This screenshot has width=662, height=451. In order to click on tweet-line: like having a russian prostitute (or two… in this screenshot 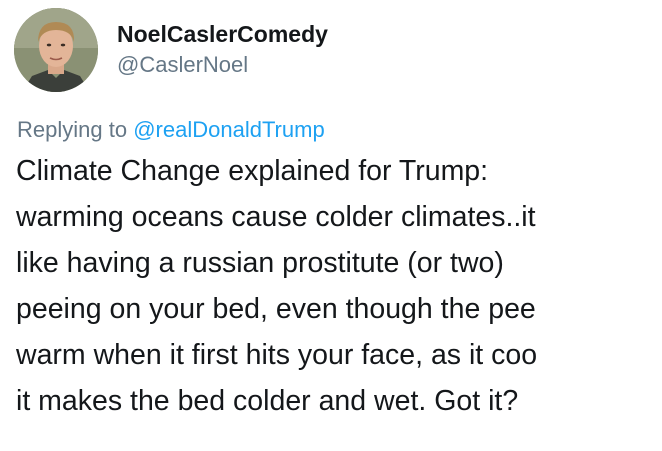, I will do `click(260, 263)`.